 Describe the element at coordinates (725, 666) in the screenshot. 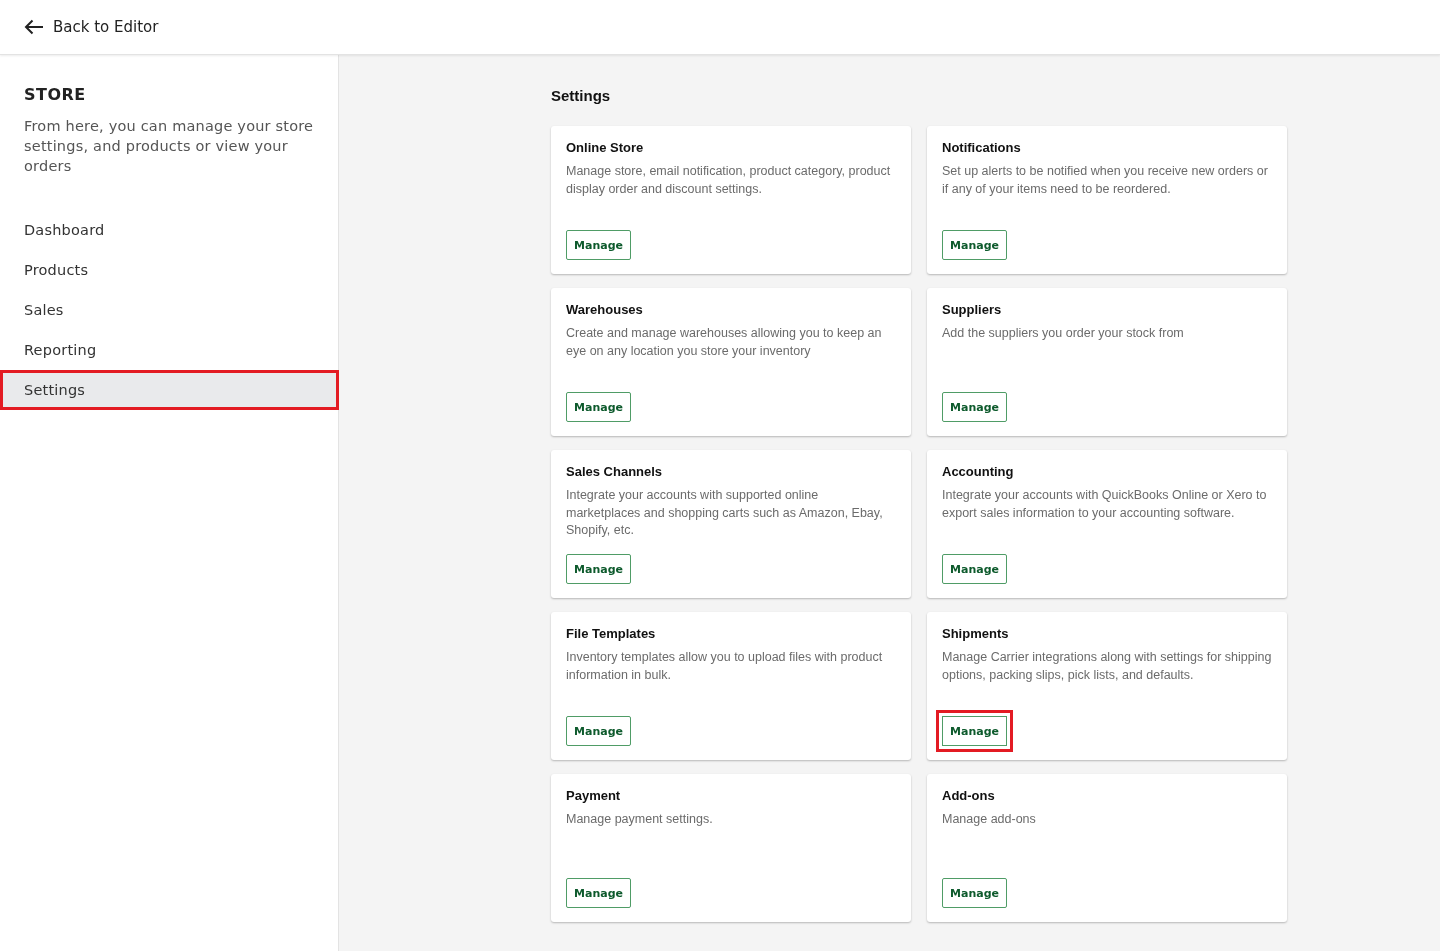

I see `card-description: Inventory templates allow you to upload files with product information in bulk.` at that location.